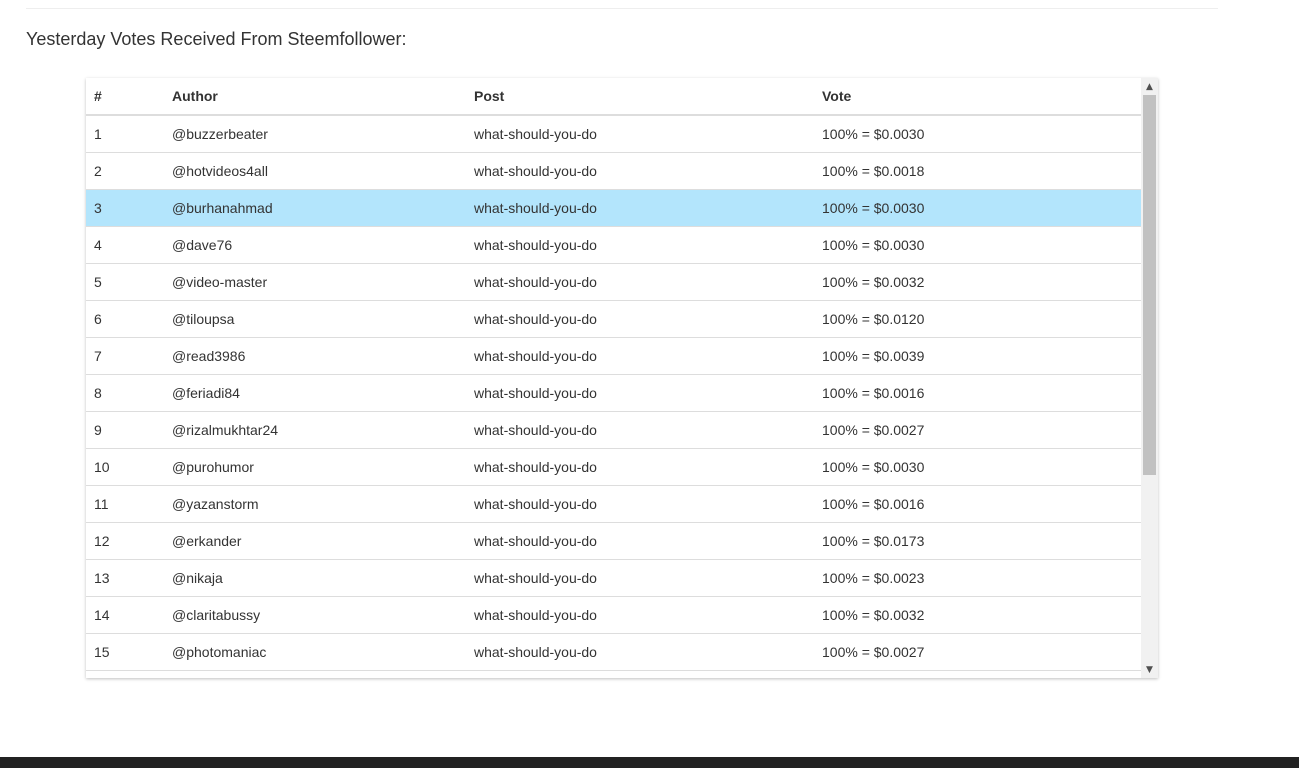  What do you see at coordinates (125, 578) in the screenshot?
I see `row-number: 13` at bounding box center [125, 578].